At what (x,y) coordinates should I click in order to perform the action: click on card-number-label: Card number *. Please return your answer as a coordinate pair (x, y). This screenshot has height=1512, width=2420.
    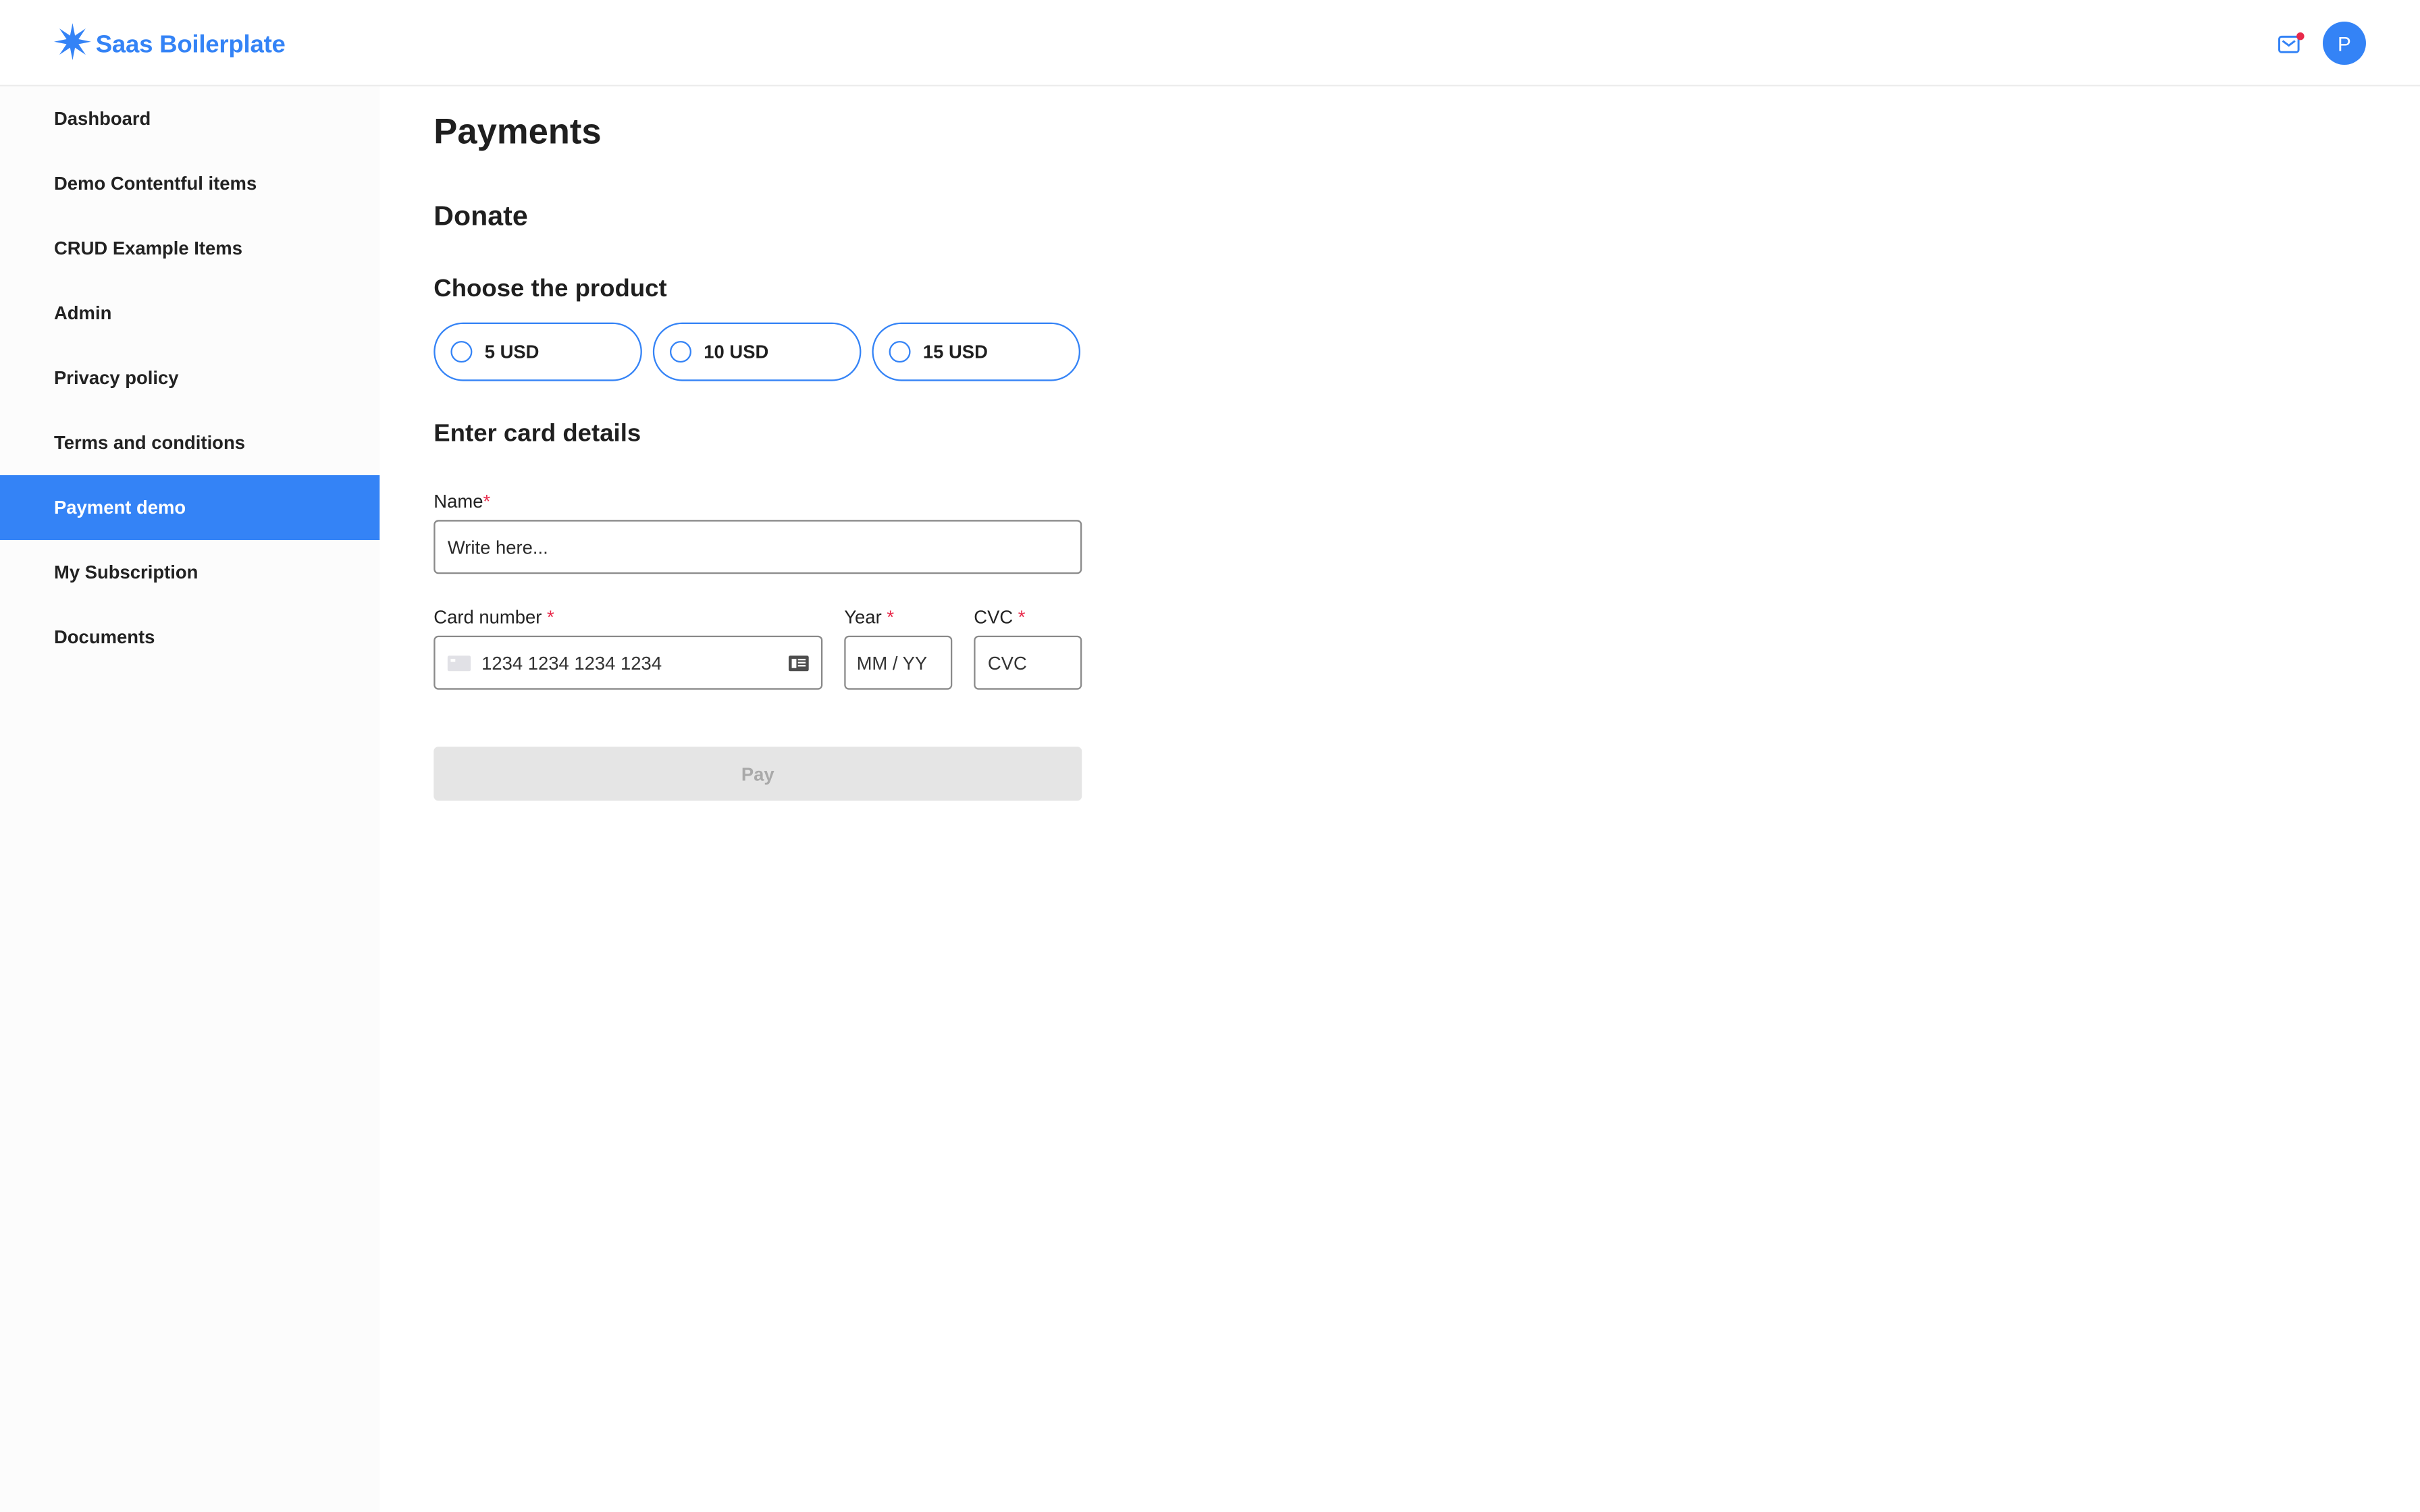
    Looking at the image, I should click on (493, 617).